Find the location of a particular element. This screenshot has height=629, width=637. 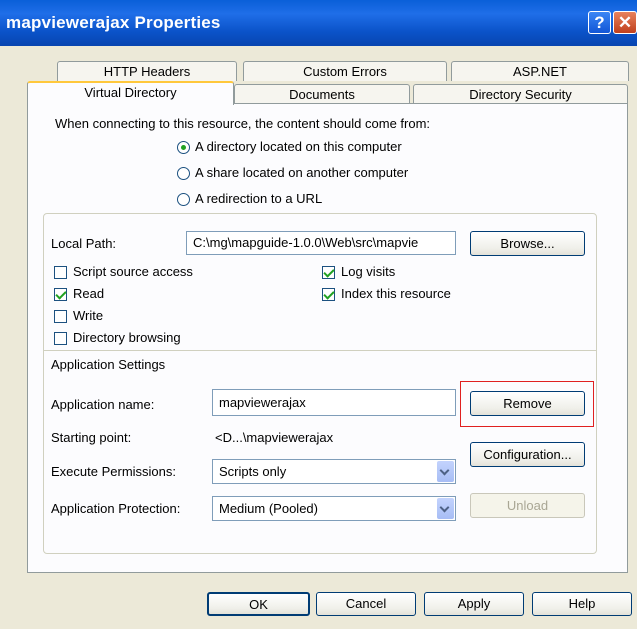

application-protection-label: Application Protection: is located at coordinates (116, 508).